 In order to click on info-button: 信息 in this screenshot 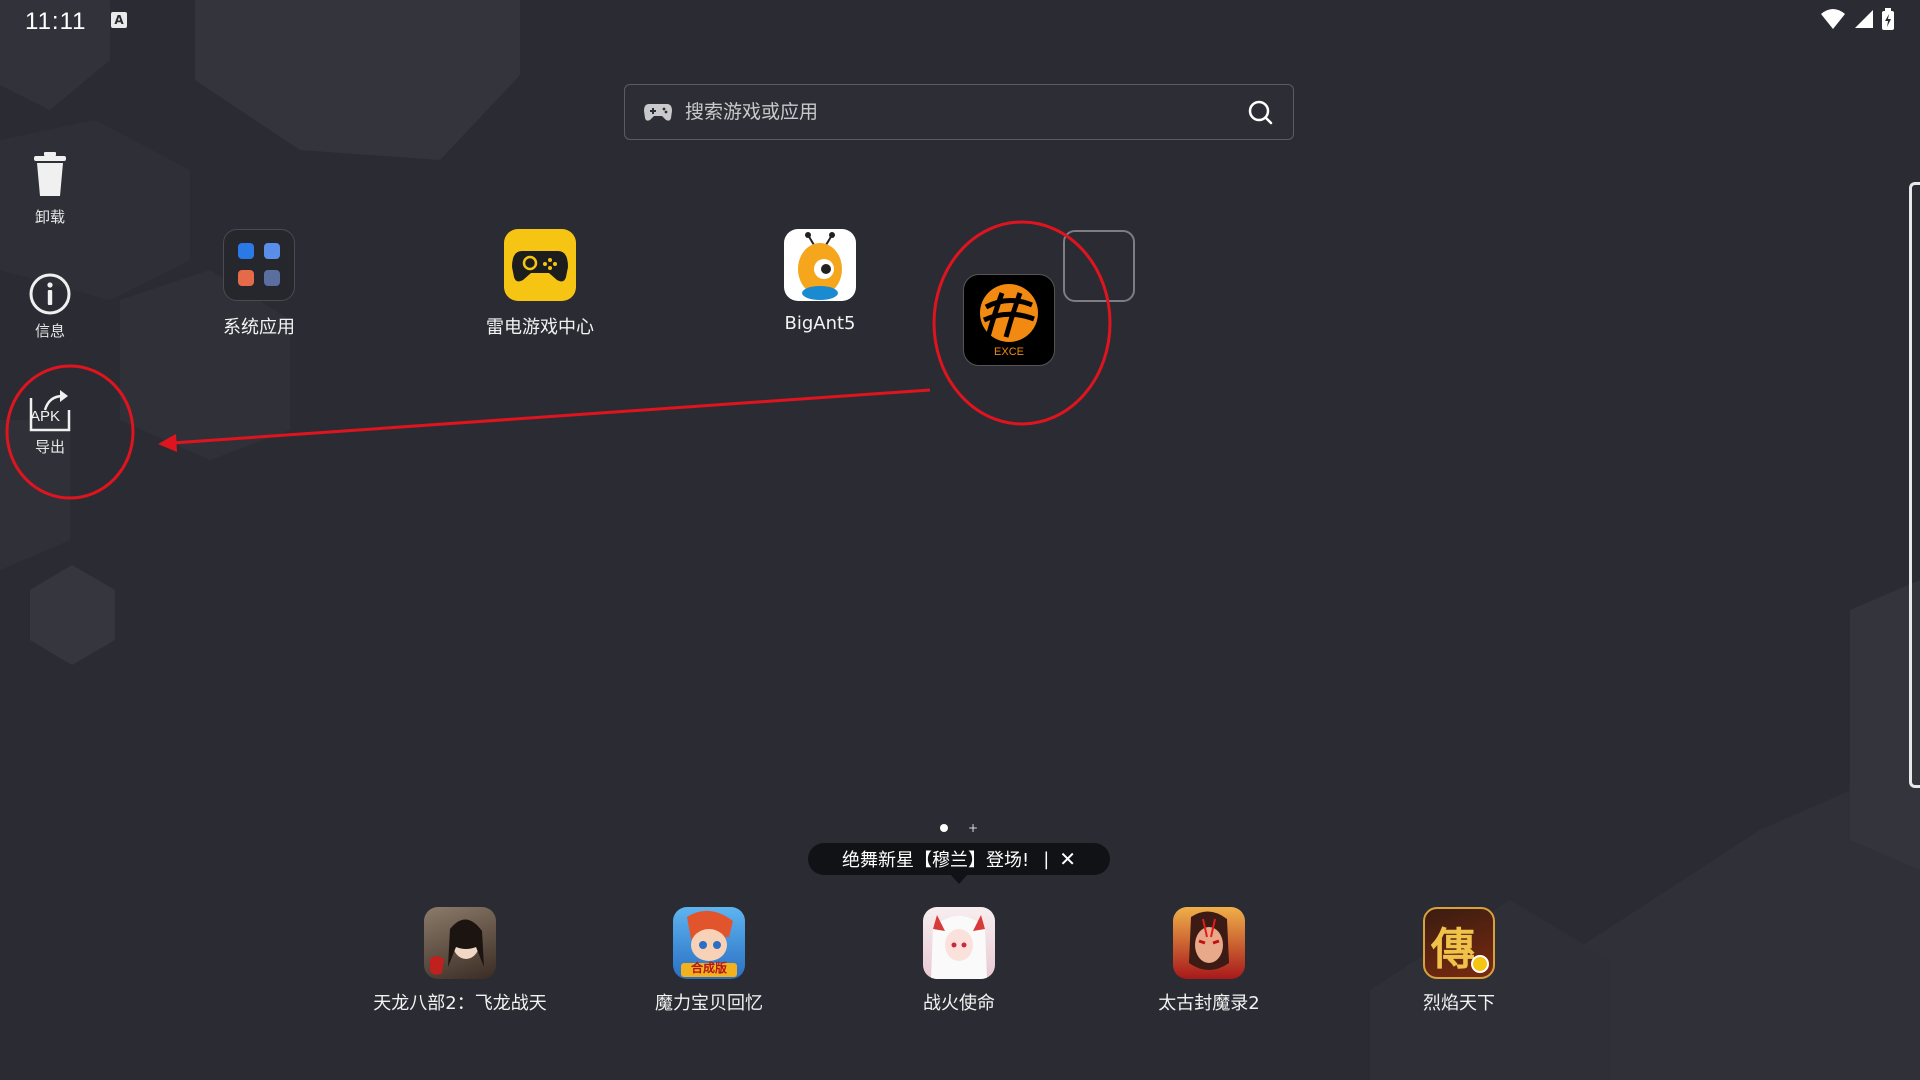, I will do `click(50, 306)`.